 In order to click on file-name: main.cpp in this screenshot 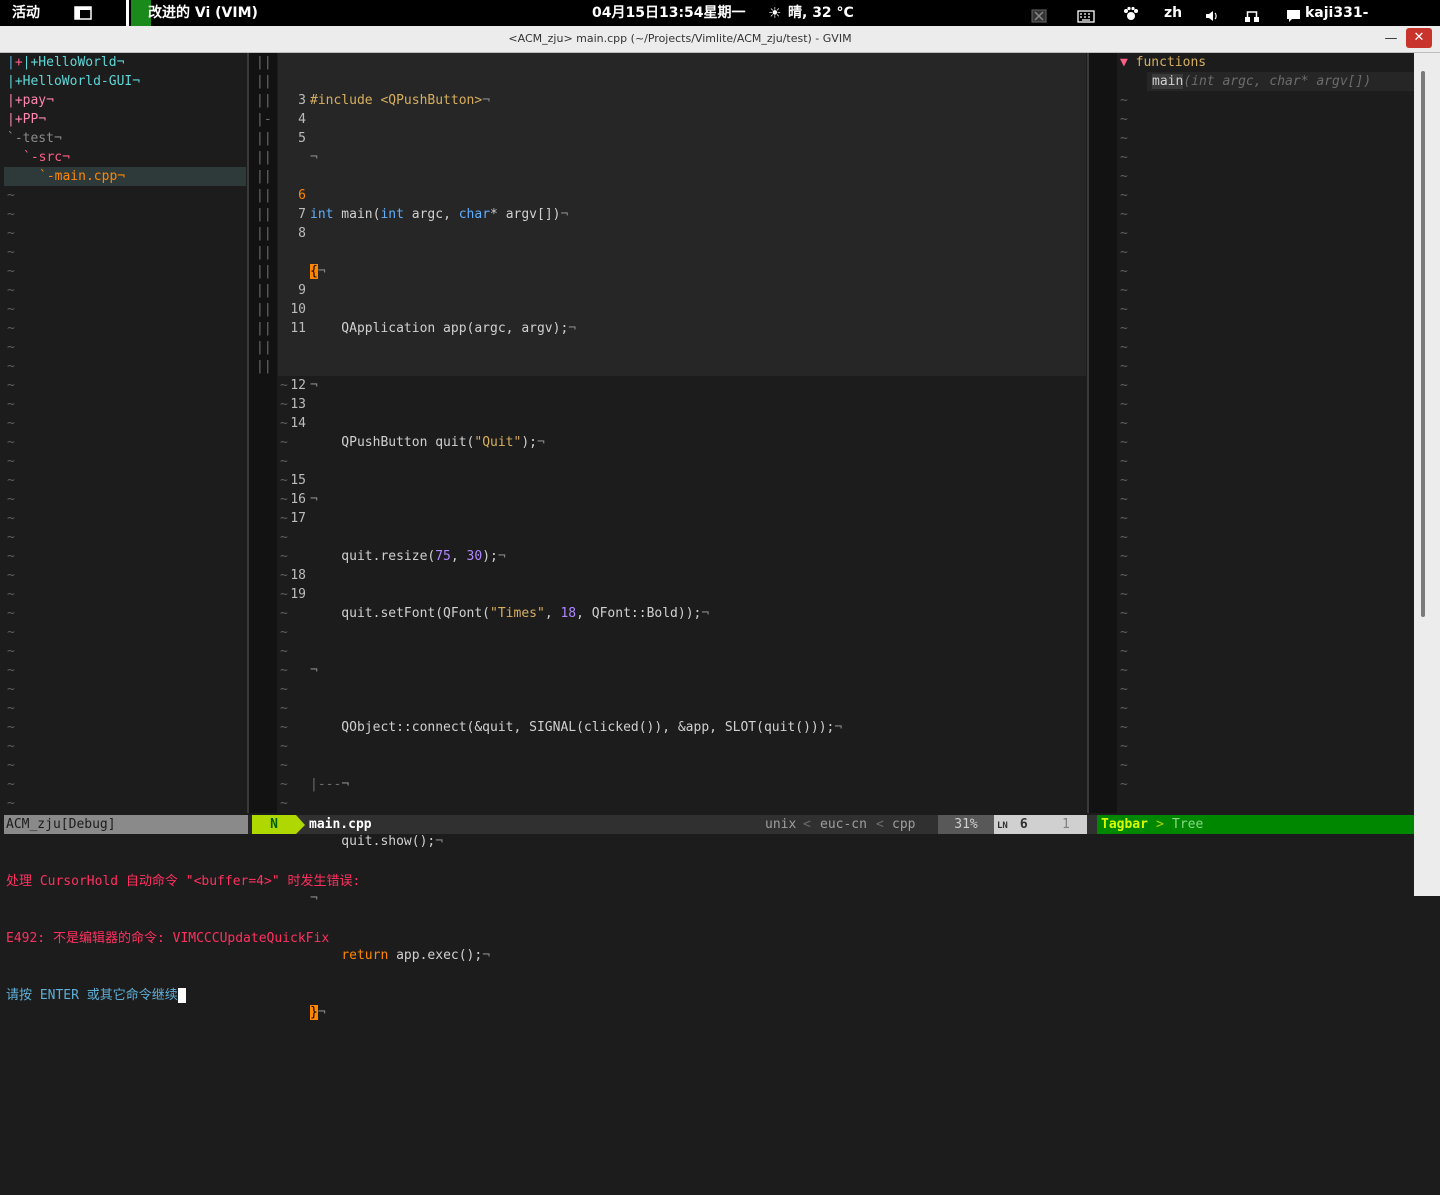, I will do `click(340, 824)`.